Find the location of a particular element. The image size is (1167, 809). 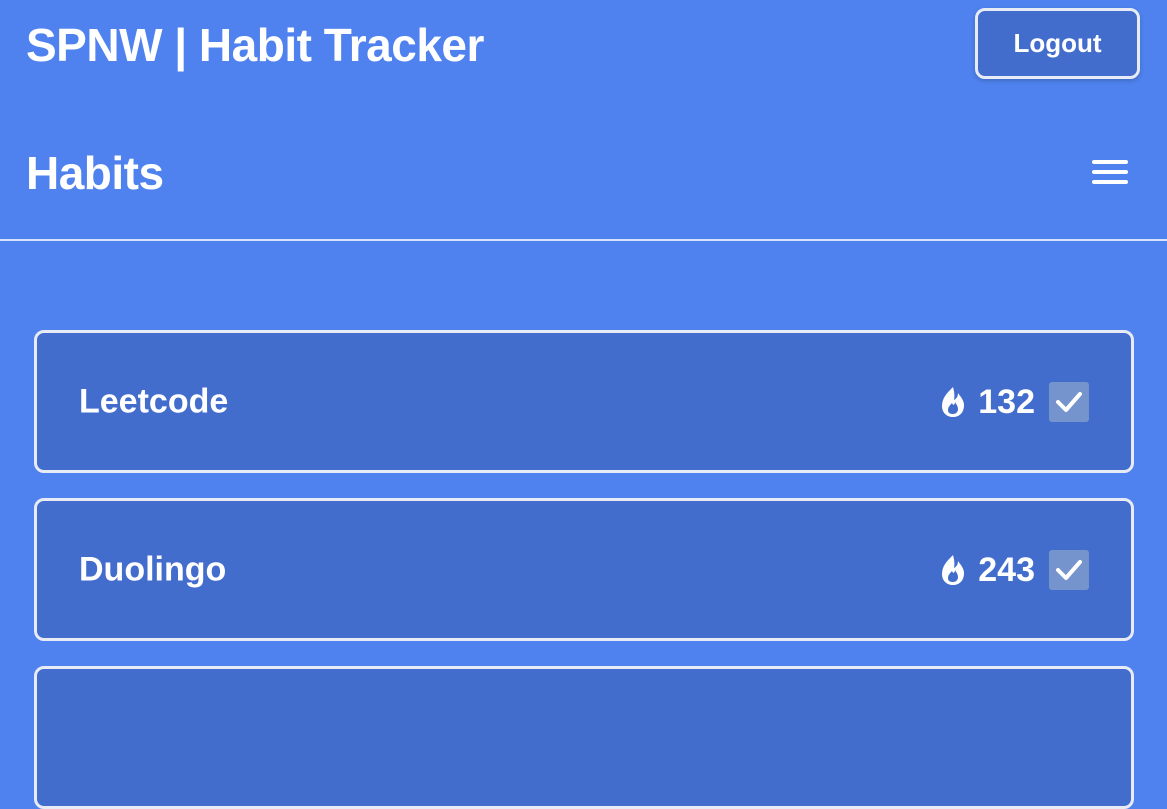

logout-button: Logout is located at coordinates (1057, 43).